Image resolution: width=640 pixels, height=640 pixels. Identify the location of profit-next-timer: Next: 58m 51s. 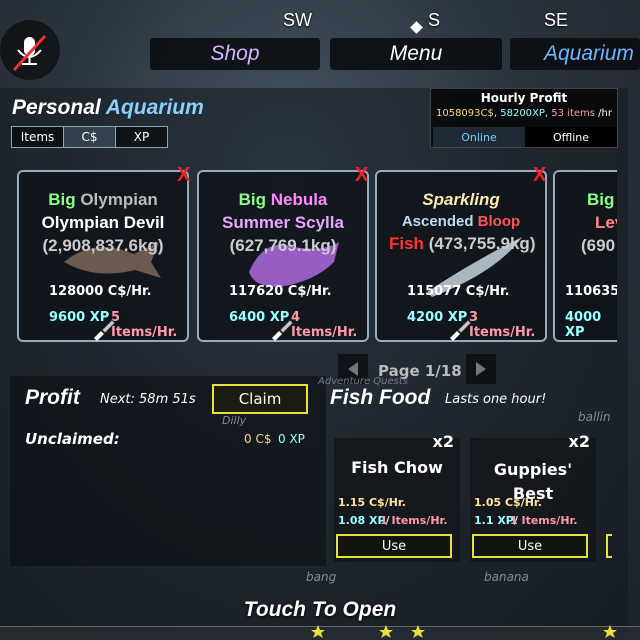
(148, 399).